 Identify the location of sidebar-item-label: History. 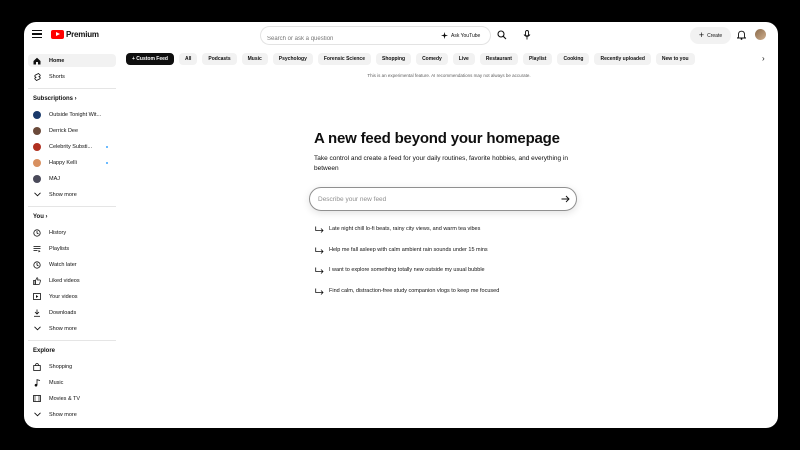
(58, 232).